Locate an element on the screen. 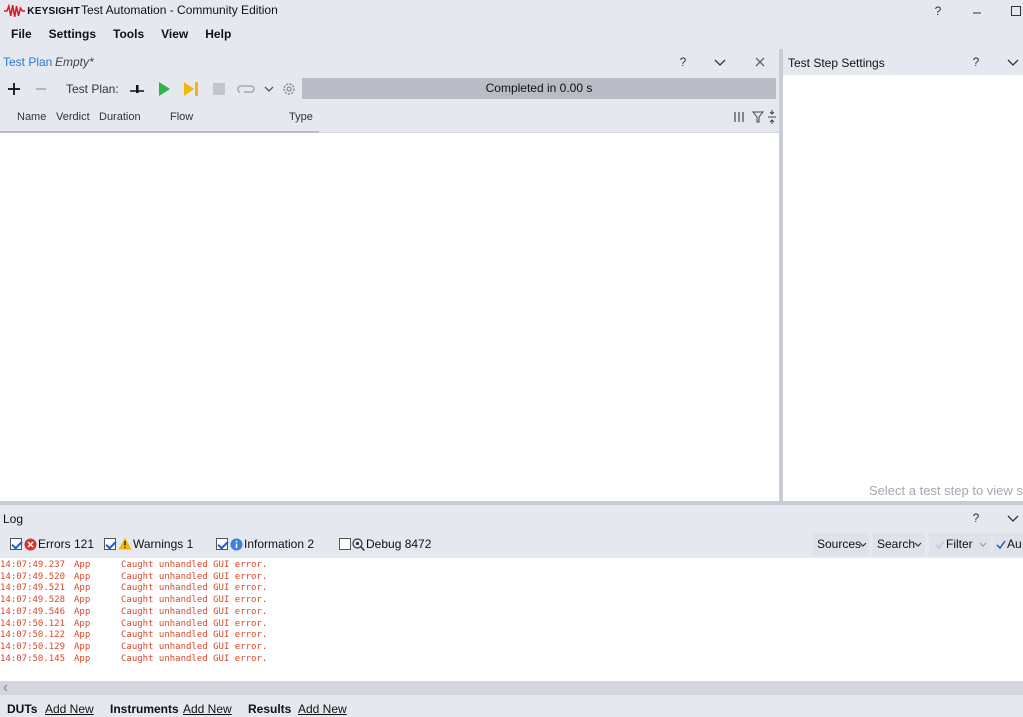 This screenshot has width=1023, height=717. error-icon is located at coordinates (30, 544).